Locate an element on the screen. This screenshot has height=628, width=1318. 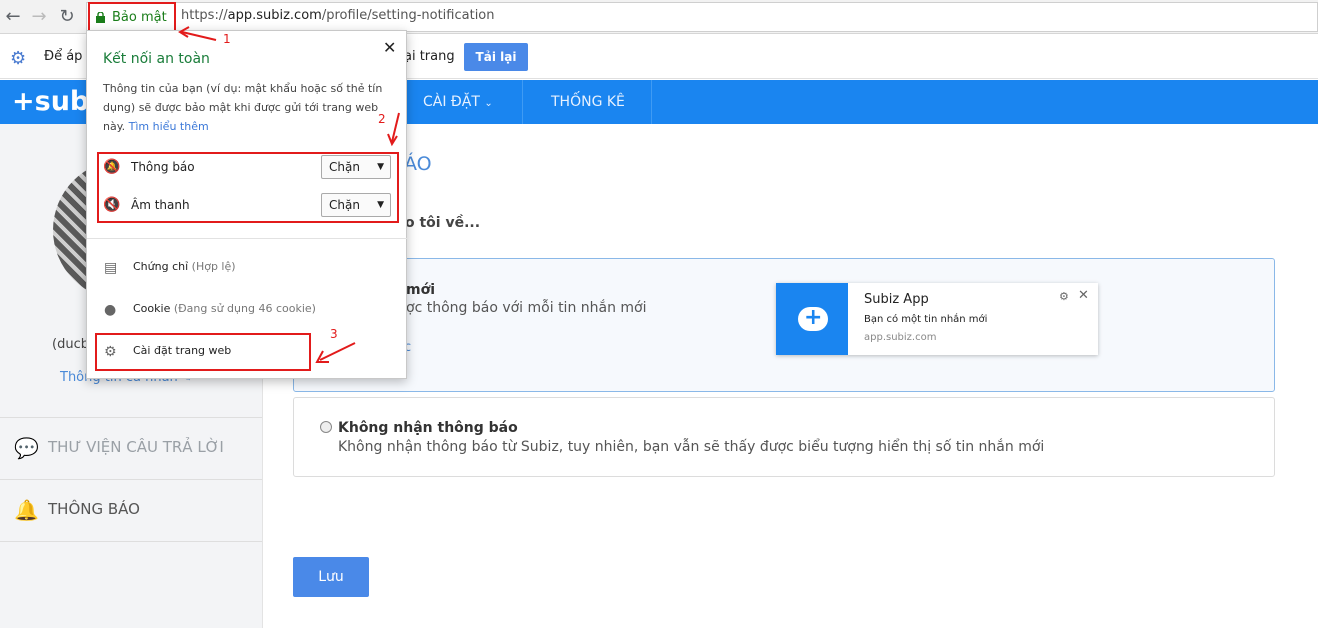
annotation-number: 1 is located at coordinates (227, 39).